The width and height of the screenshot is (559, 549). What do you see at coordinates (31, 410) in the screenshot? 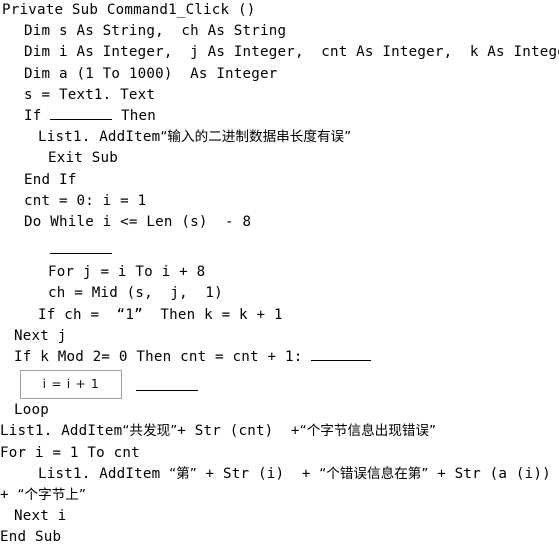
I see `code-line-19: Loop` at bounding box center [31, 410].